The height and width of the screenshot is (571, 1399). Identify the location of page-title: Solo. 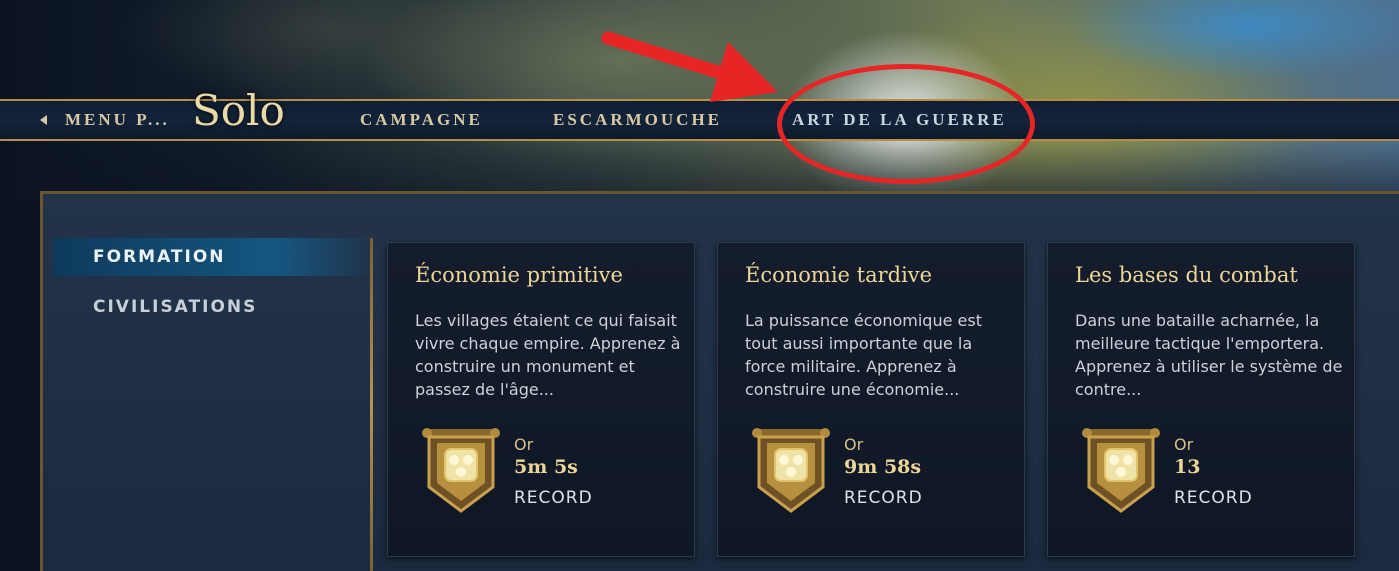
(238, 110).